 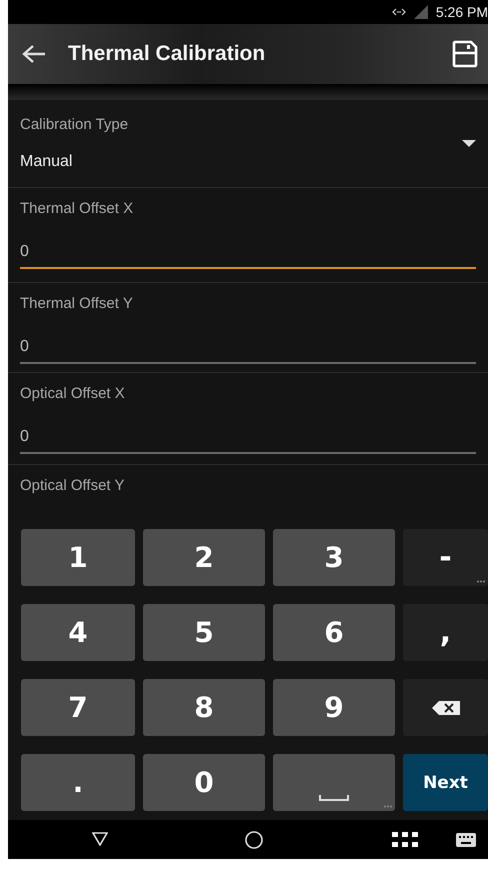 What do you see at coordinates (445, 632) in the screenshot?
I see `keyboard-key: ,` at bounding box center [445, 632].